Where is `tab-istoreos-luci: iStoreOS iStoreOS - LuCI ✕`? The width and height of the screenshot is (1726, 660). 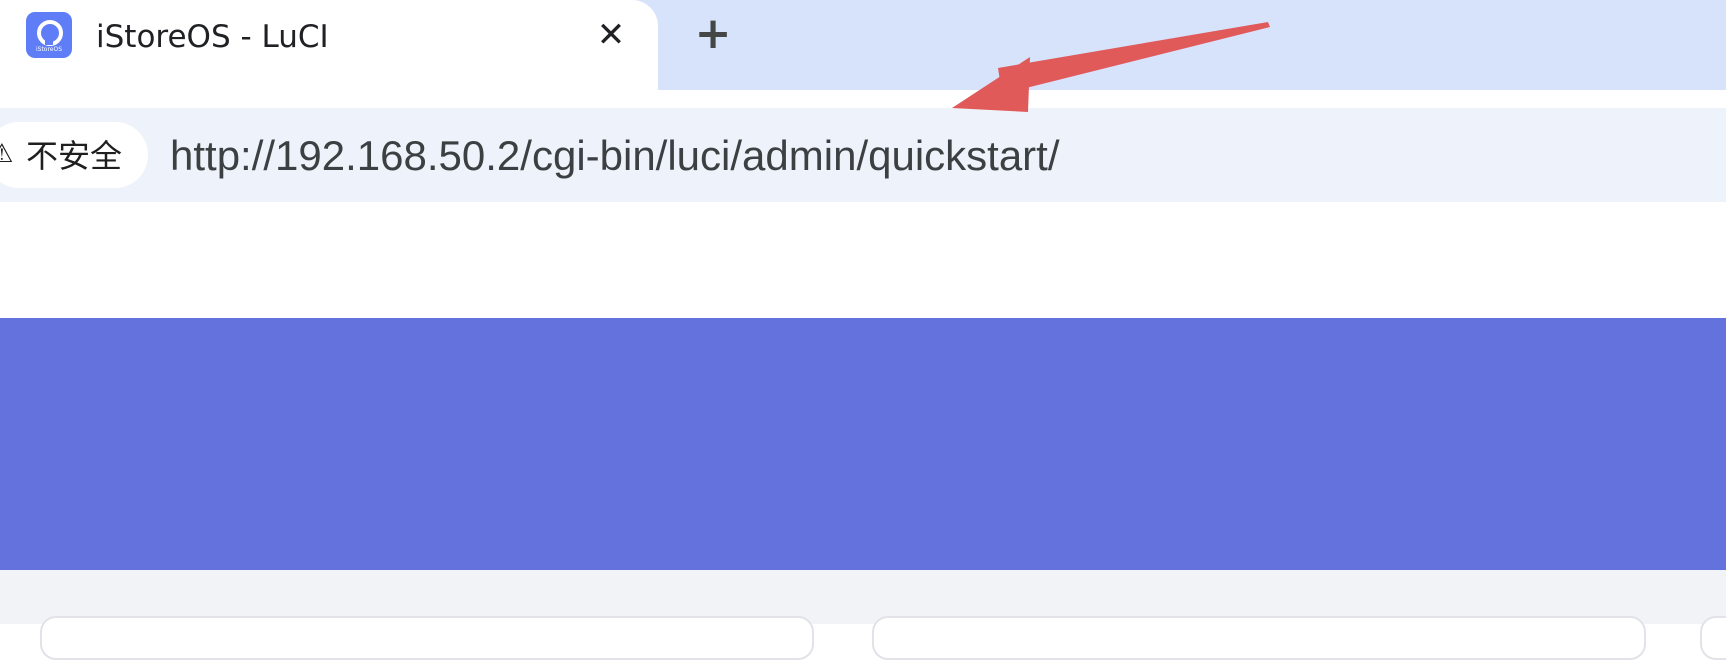 tab-istoreos-luci: iStoreOS iStoreOS - LuCI ✕ is located at coordinates (329, 54).